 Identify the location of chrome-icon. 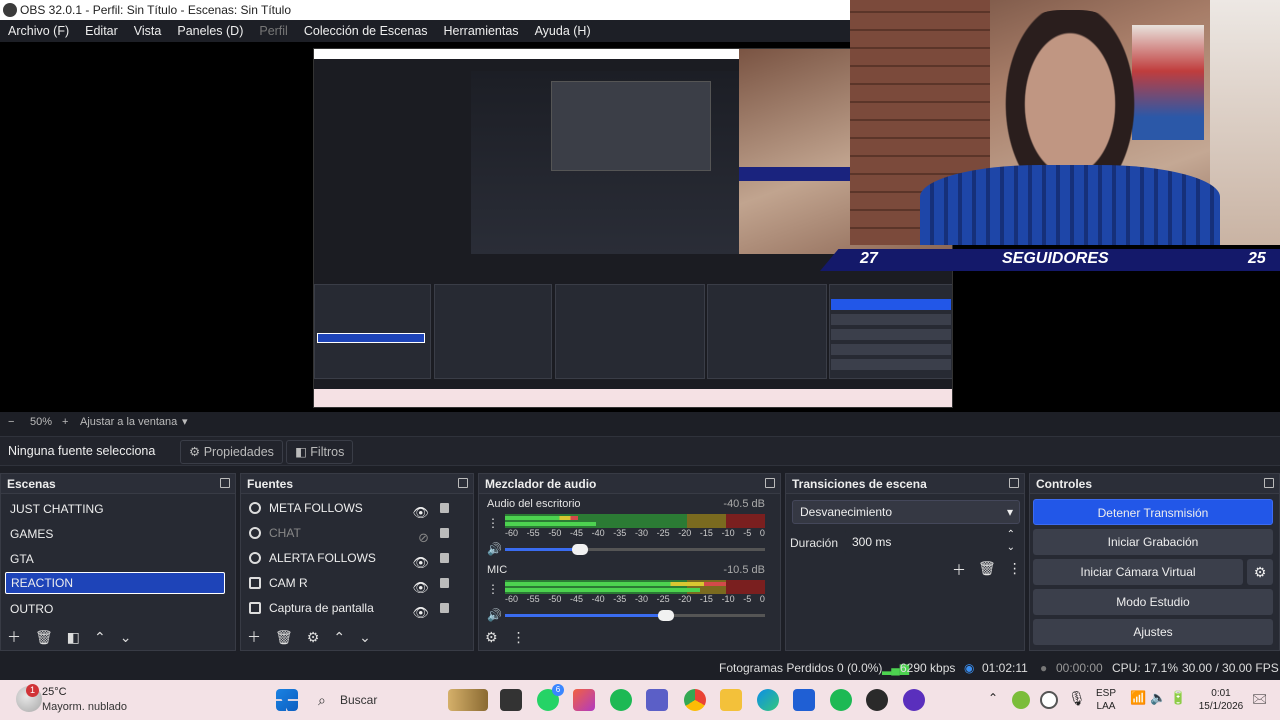
(695, 700).